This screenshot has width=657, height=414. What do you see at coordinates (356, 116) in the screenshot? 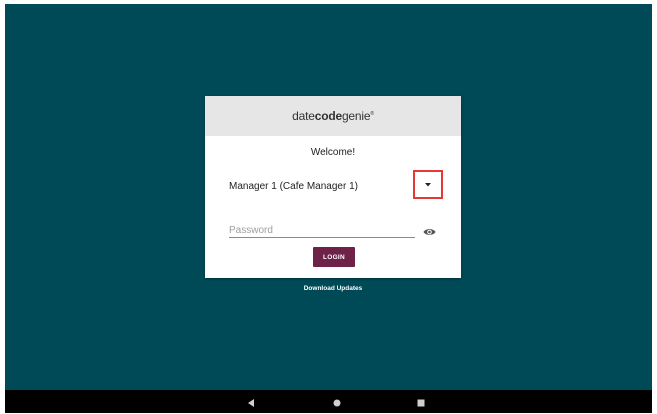
I see `logo-text-genie: genie` at bounding box center [356, 116].